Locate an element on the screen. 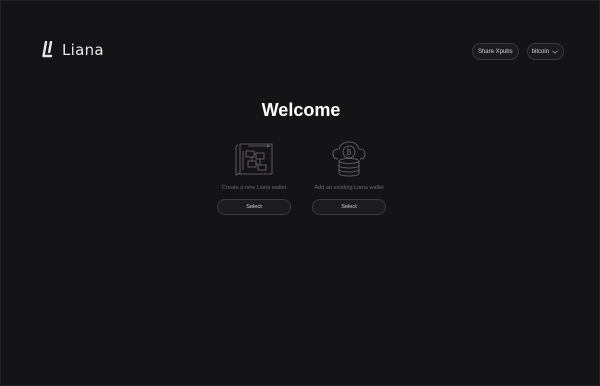 The height and width of the screenshot is (386, 600). liana-logo-icon is located at coordinates (47, 49).